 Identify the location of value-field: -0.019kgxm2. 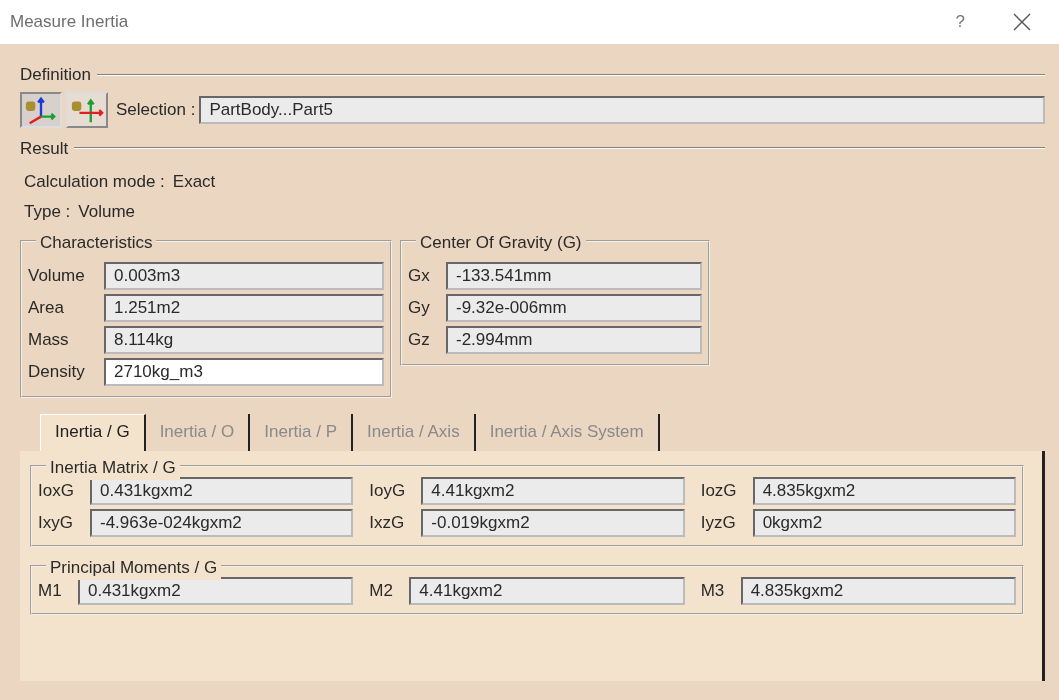
(553, 522).